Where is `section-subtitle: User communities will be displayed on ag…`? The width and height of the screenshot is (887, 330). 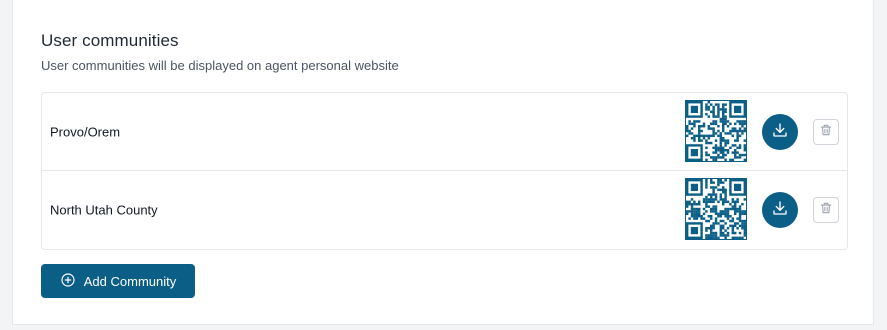 section-subtitle: User communities will be displayed on ag… is located at coordinates (220, 65).